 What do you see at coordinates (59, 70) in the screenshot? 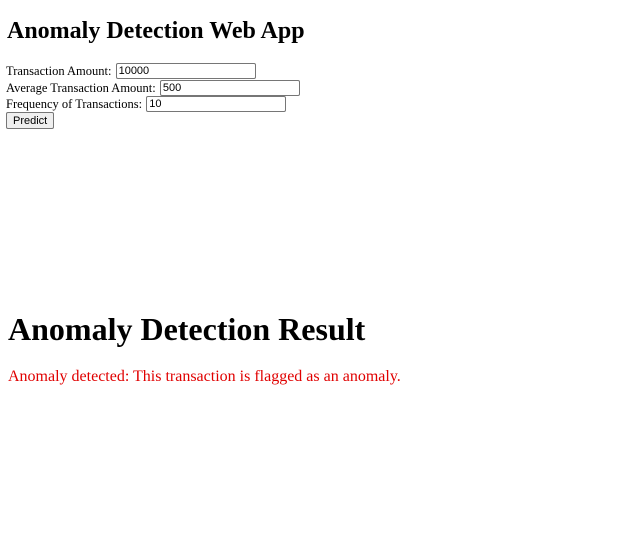
I see `transaction-amount-label: Transaction Amount:` at bounding box center [59, 70].